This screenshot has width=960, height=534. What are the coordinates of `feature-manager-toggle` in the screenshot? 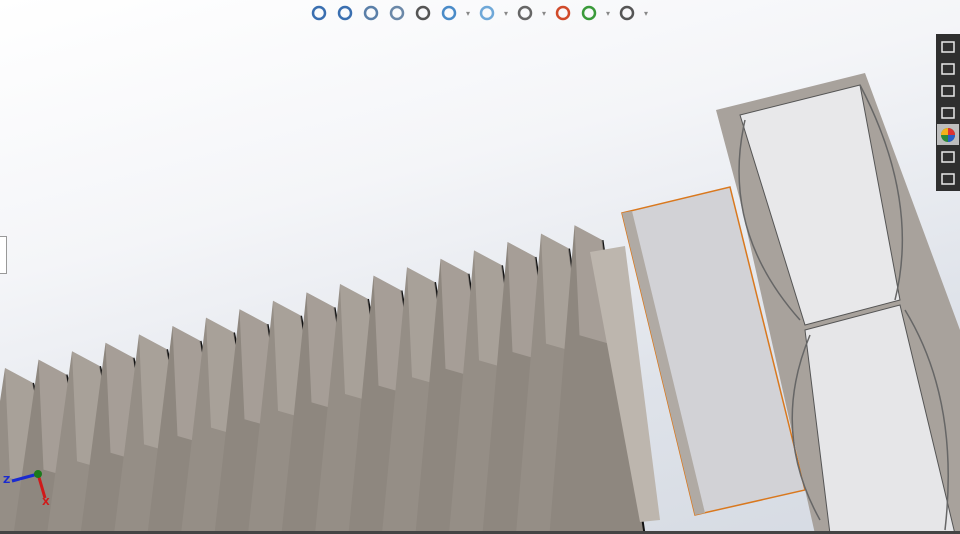 It's located at (3, 255).